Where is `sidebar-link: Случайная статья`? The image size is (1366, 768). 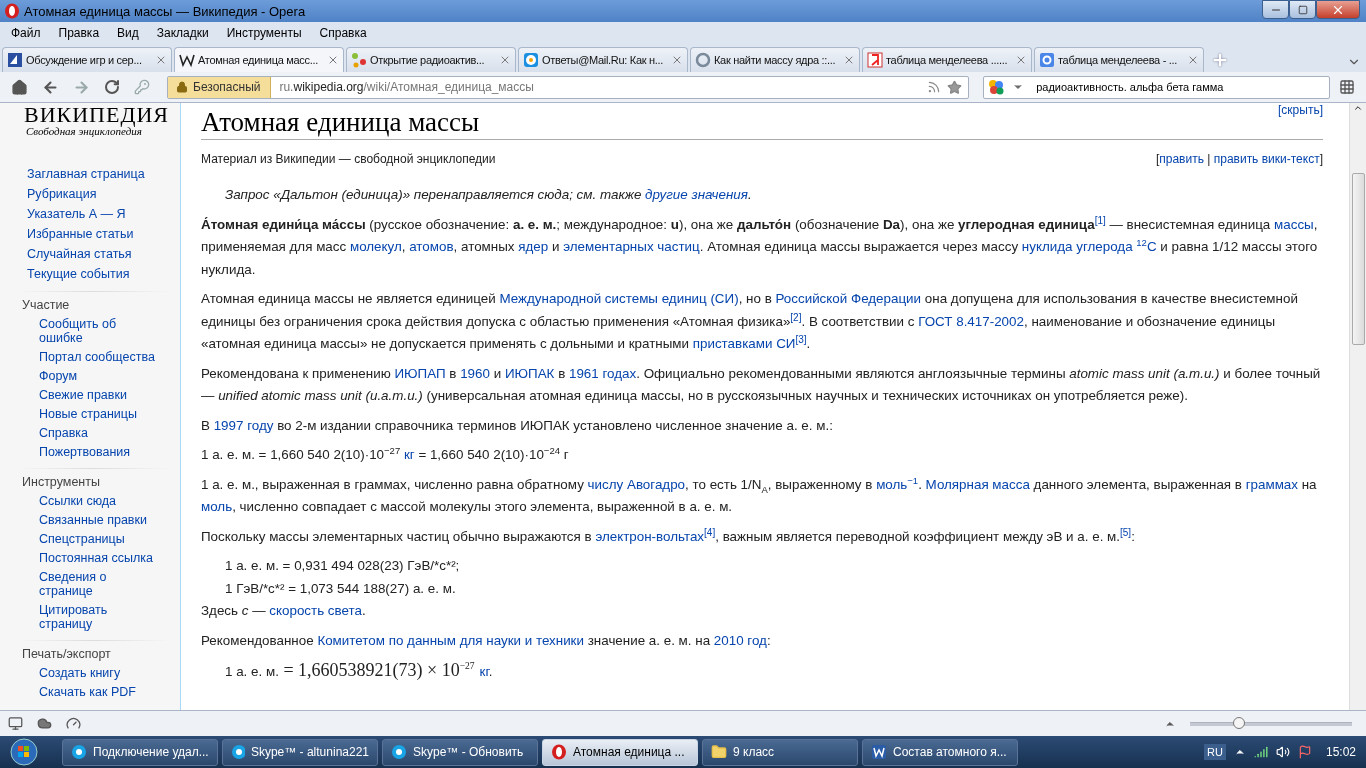
sidebar-link: Случайная статья is located at coordinates (102, 254).